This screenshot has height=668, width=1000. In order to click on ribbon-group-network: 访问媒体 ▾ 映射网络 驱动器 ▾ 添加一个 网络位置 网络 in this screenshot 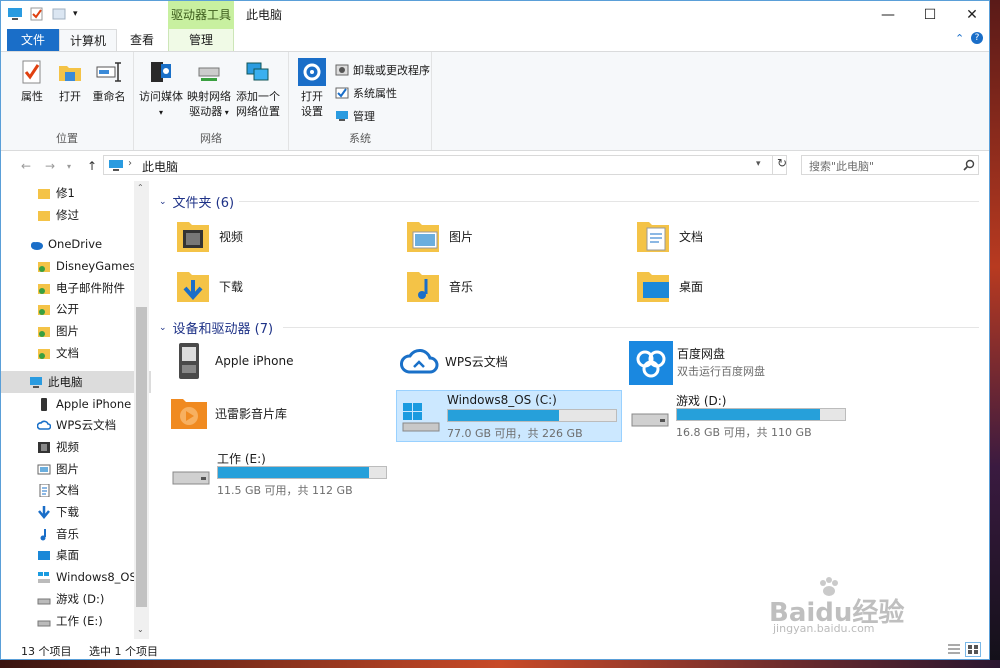, I will do `click(211, 101)`.